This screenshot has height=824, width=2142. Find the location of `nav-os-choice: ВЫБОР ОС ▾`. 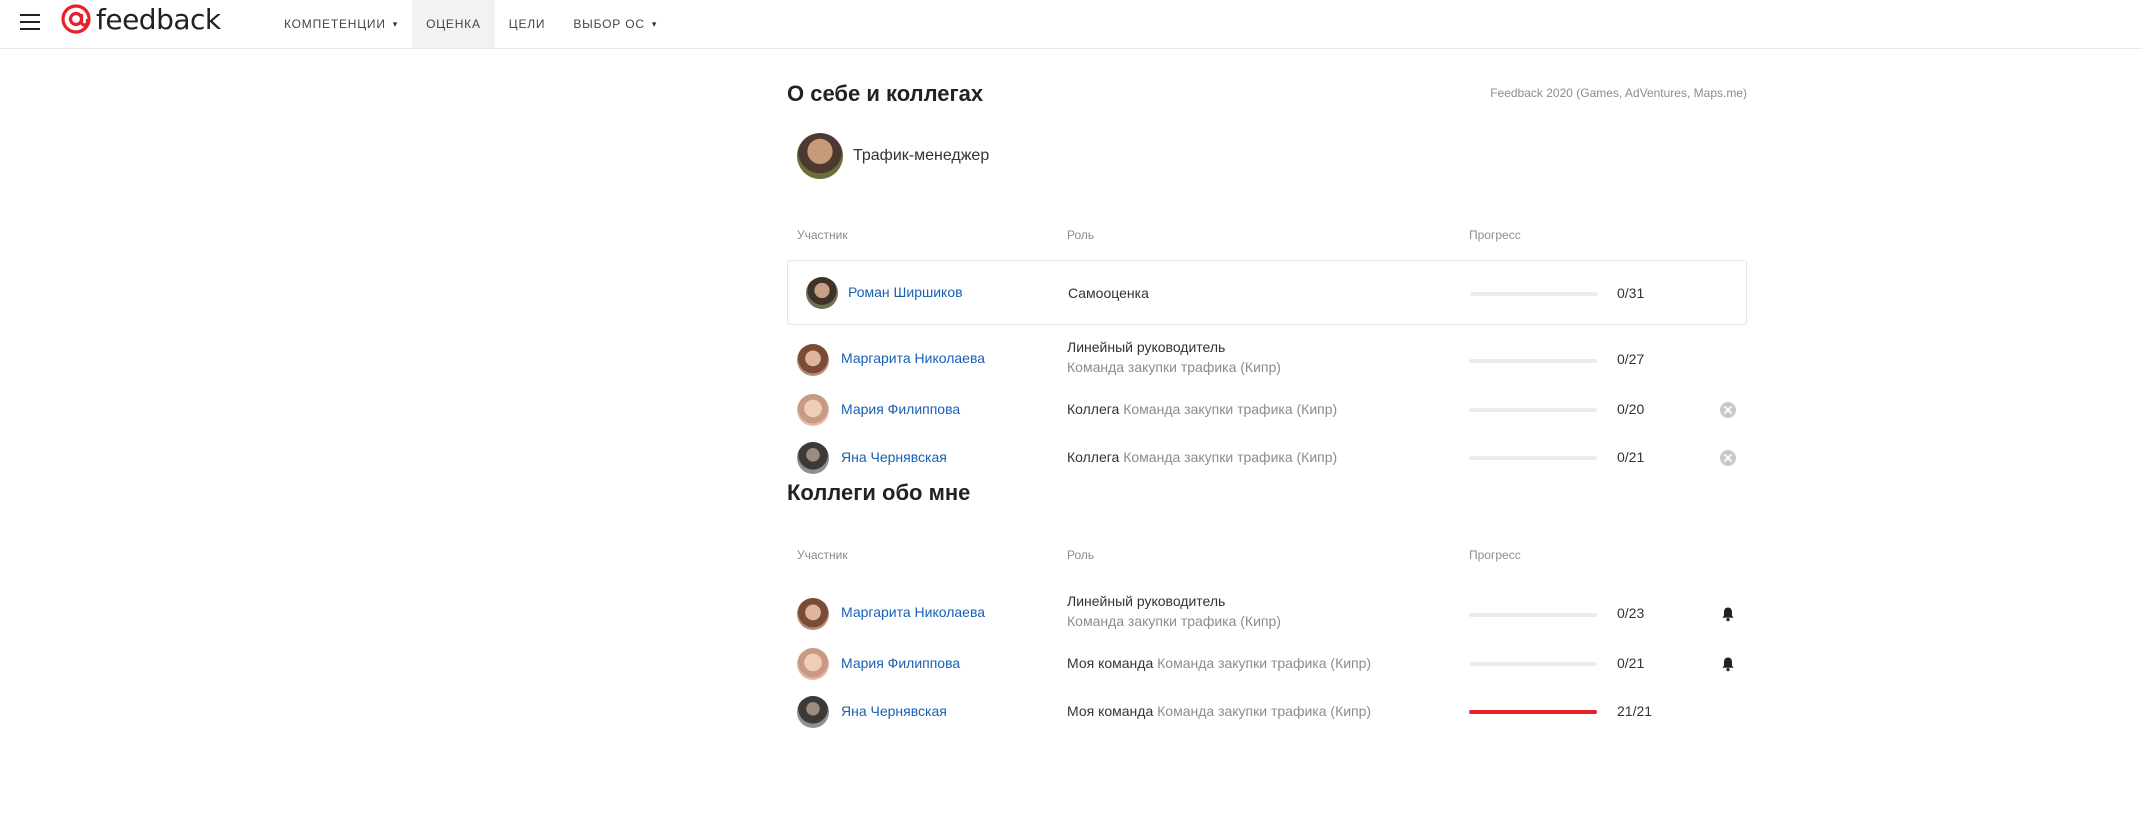

nav-os-choice: ВЫБОР ОС ▾ is located at coordinates (615, 24).